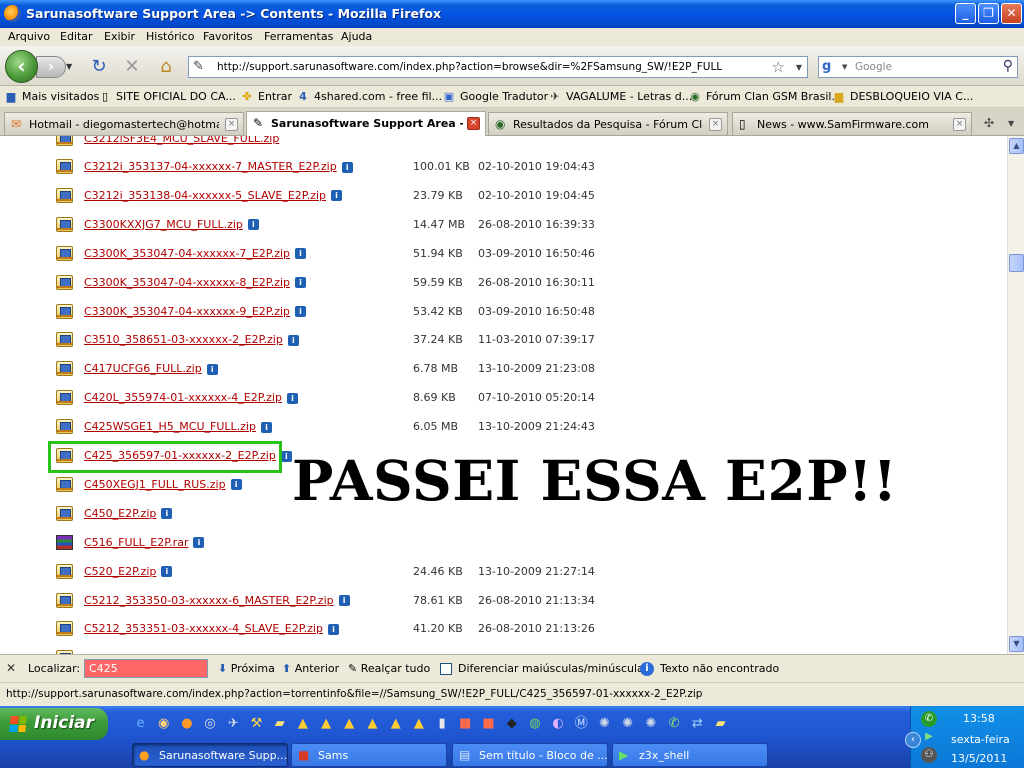 This screenshot has height=768, width=1024. Describe the element at coordinates (132, 67) in the screenshot. I see `stop-icon: ✕` at that location.